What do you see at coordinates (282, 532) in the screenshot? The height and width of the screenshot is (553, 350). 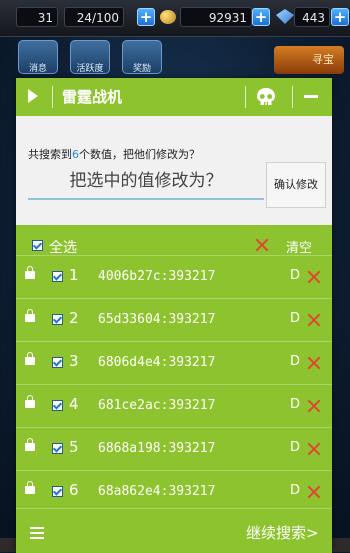 I see `continue-search-button: 继续搜索>` at bounding box center [282, 532].